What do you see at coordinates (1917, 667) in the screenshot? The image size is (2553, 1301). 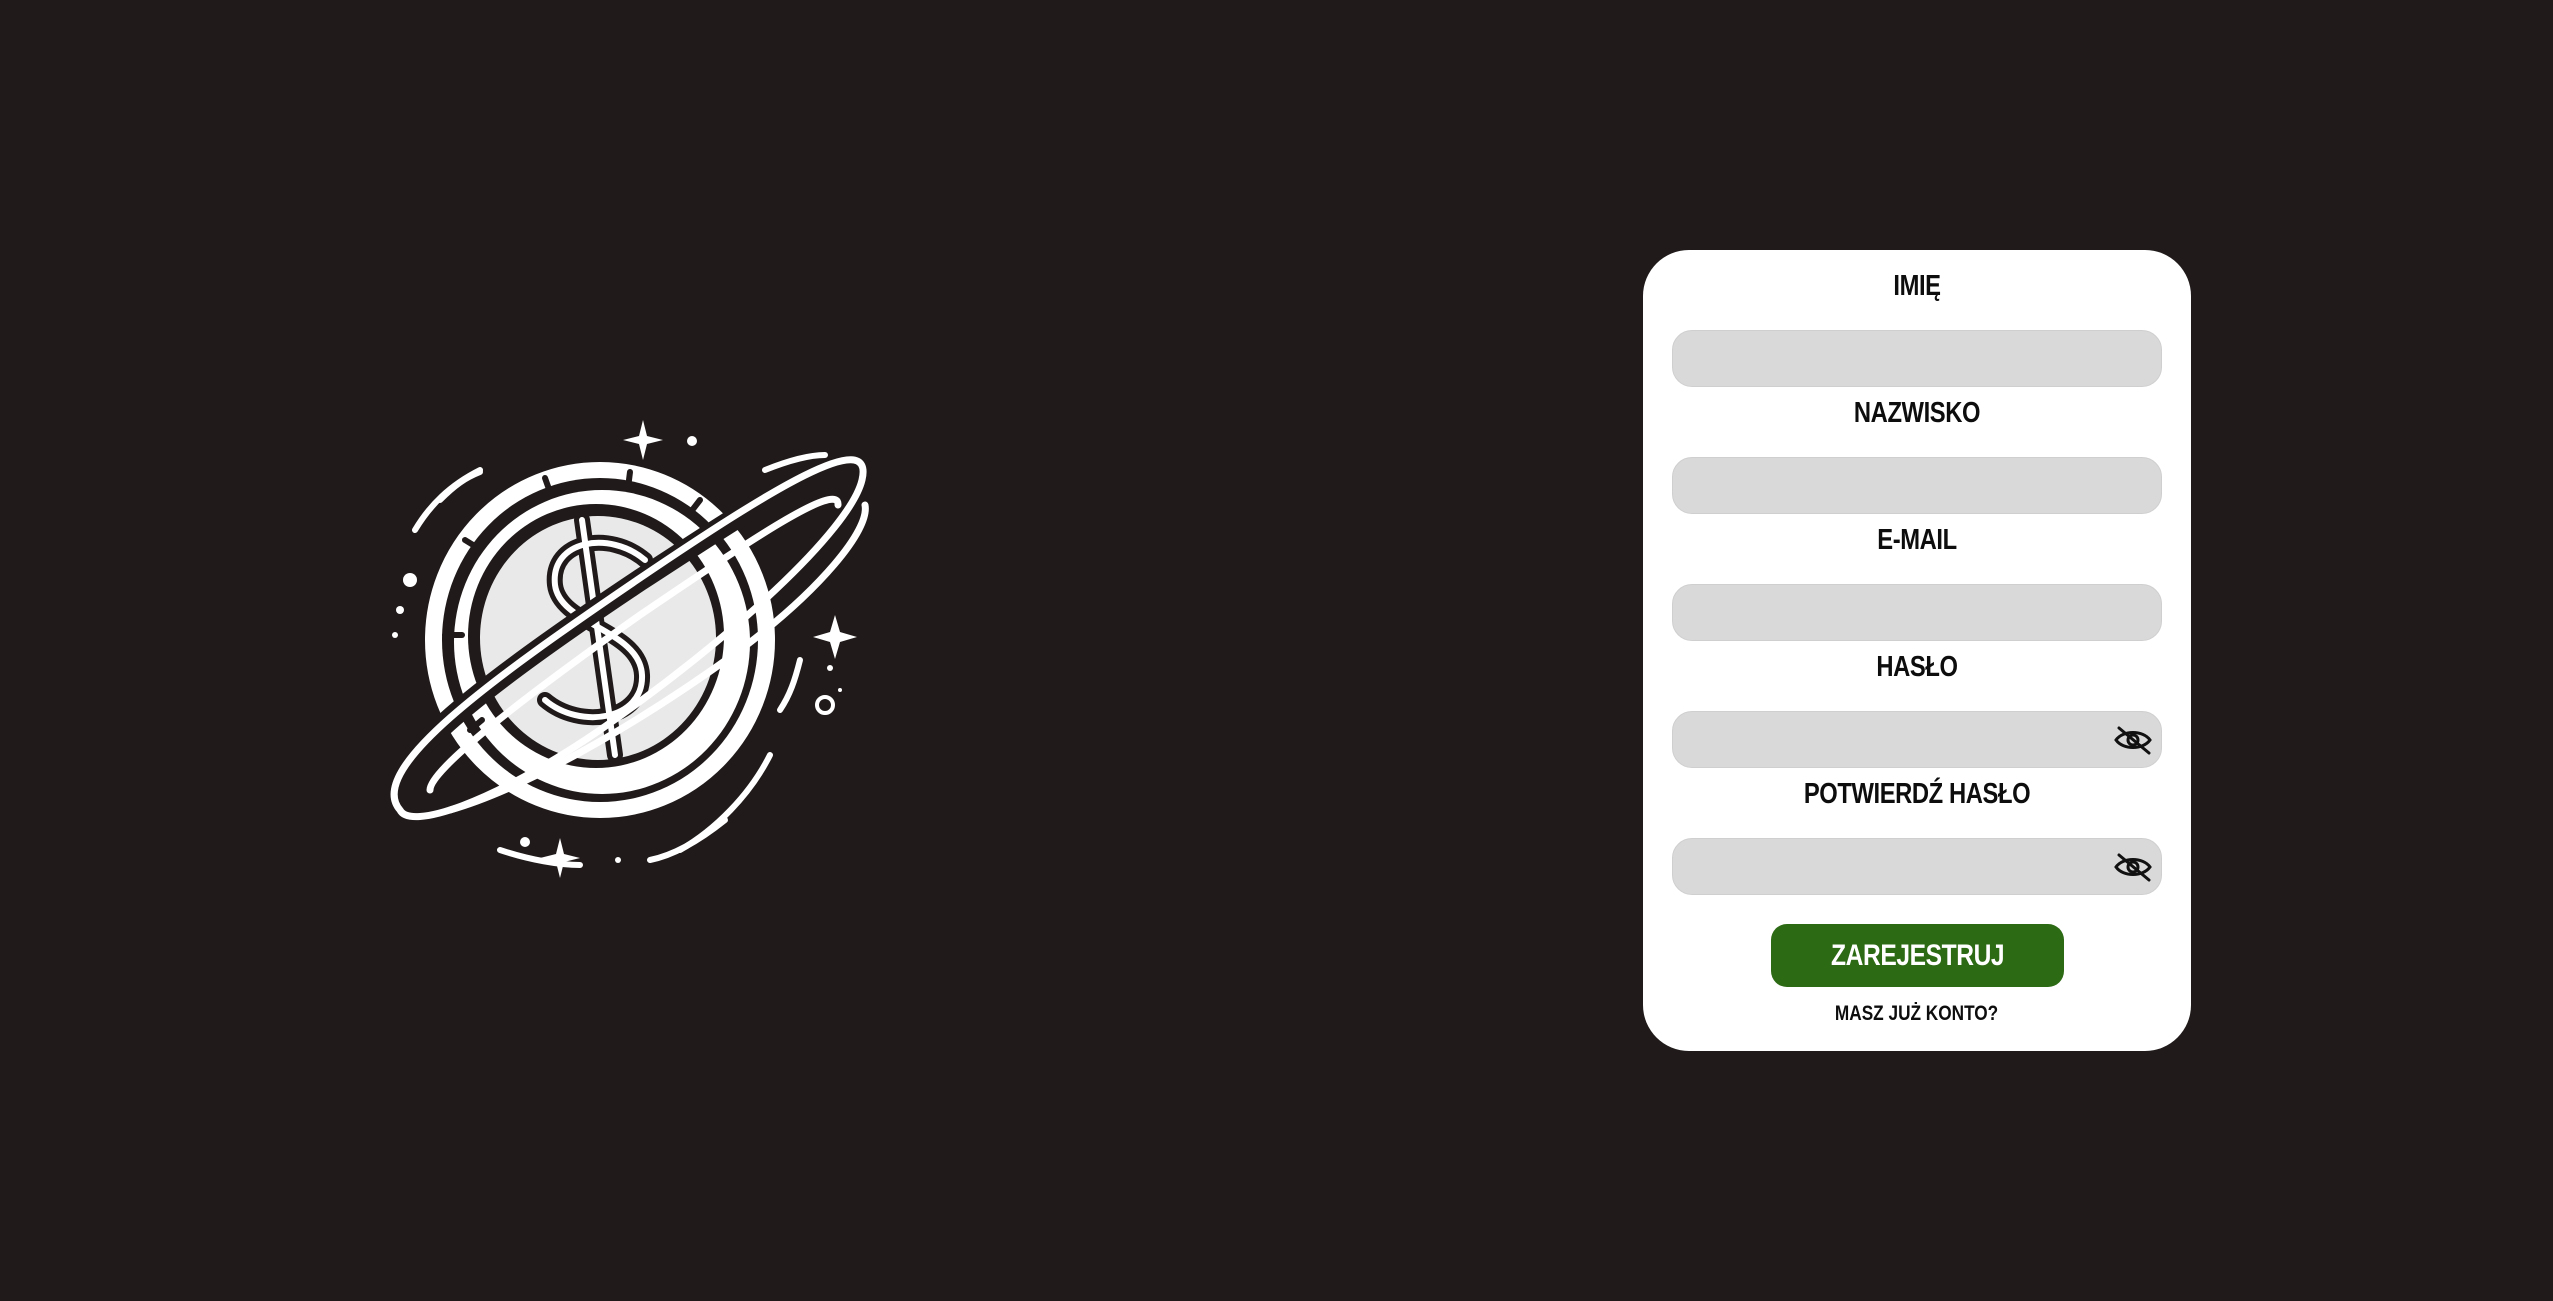 I see `password-label: HASŁO` at bounding box center [1917, 667].